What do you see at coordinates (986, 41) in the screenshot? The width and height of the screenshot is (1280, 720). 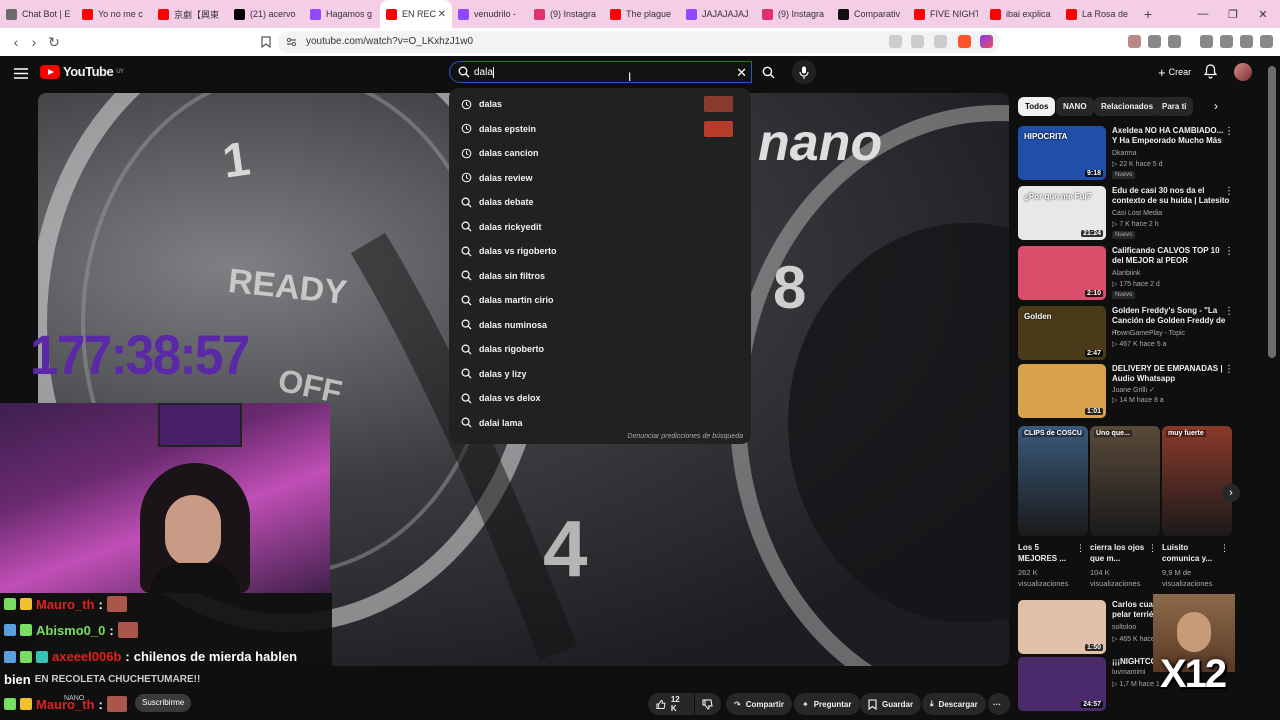 I see `brave-rewards-icon` at bounding box center [986, 41].